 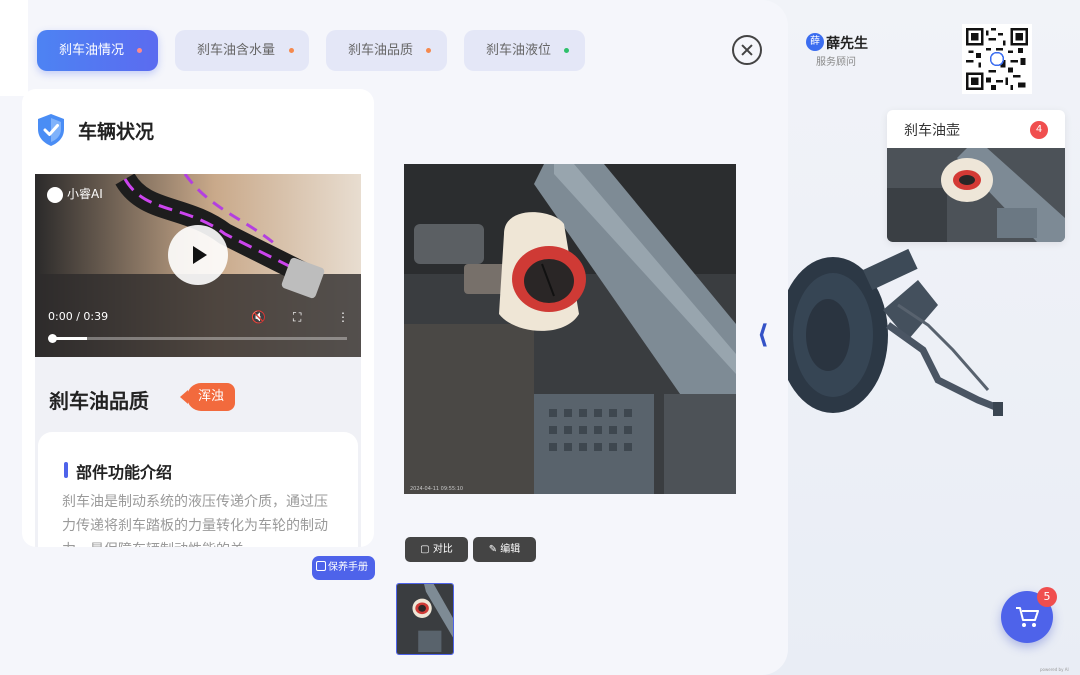 I want to click on tab-brake-fluid-water-content: 刹车油含水量, so click(x=242, y=50).